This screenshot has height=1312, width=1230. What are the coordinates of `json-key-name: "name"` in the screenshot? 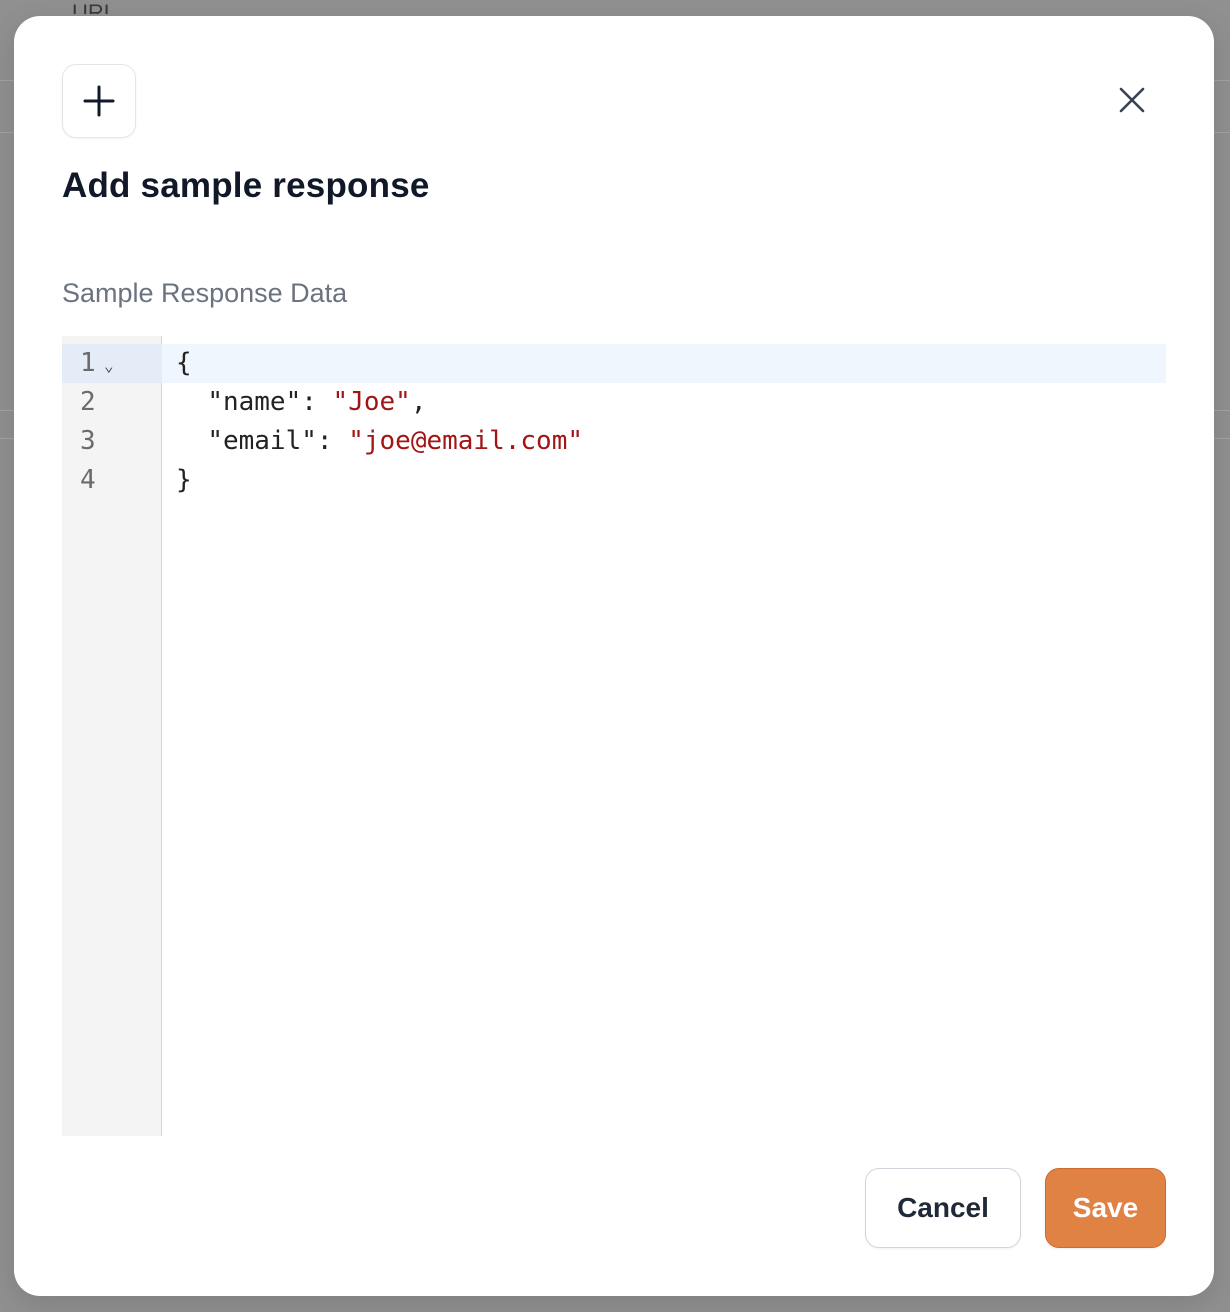 It's located at (254, 402).